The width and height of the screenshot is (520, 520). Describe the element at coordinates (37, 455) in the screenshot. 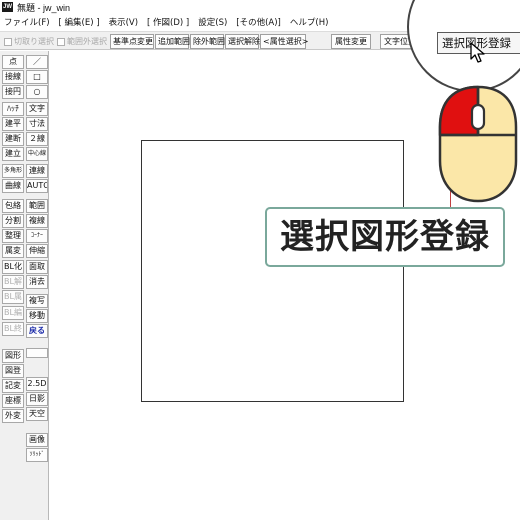

I see `tool-solid: ｿﾘｯﾄﾞ` at that location.